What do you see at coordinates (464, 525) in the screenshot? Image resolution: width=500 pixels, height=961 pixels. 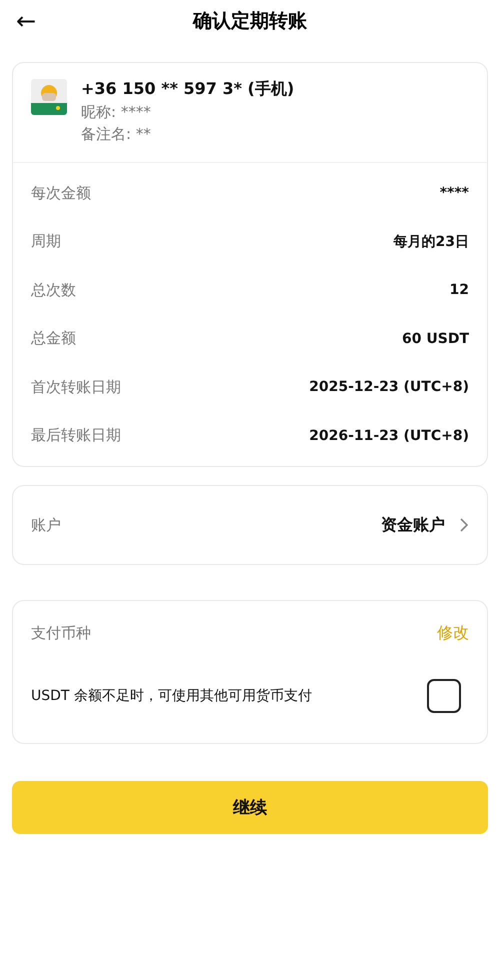 I see `chevron-right-icon` at bounding box center [464, 525].